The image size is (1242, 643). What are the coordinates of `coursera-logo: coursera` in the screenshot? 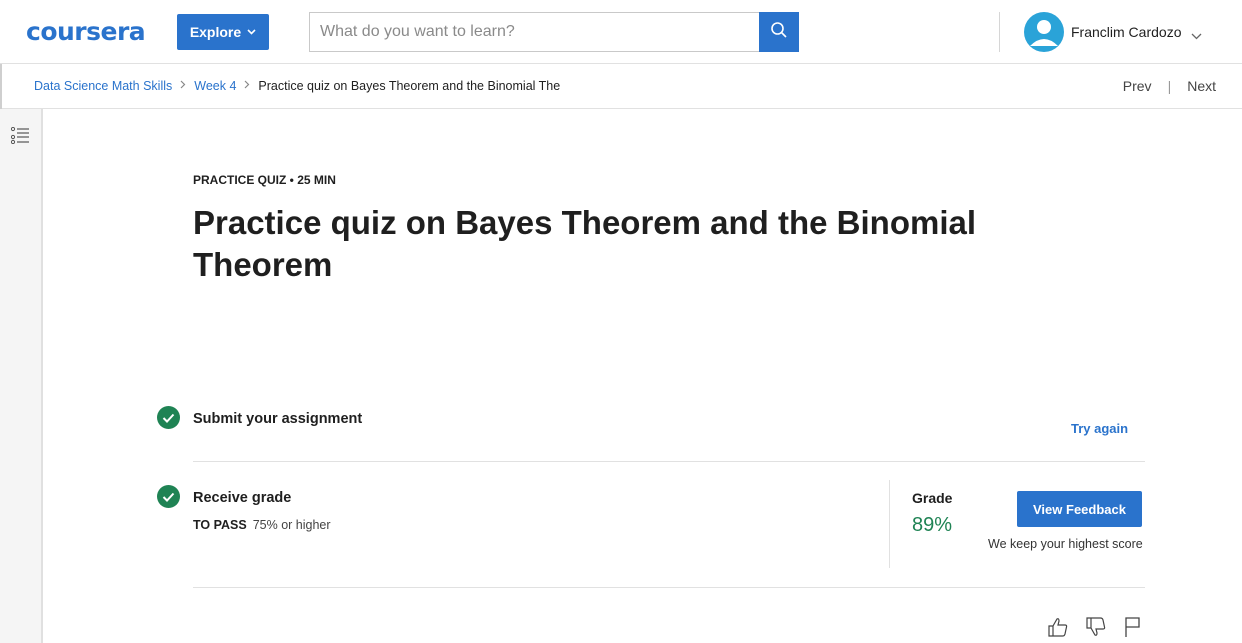 It's located at (86, 31).